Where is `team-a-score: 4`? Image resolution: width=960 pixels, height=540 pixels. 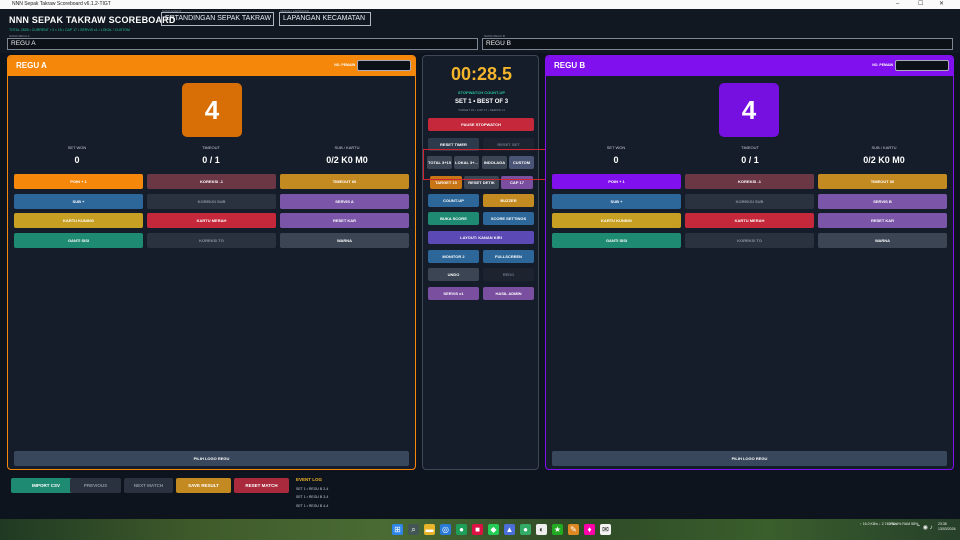
team-a-score: 4 is located at coordinates (212, 110).